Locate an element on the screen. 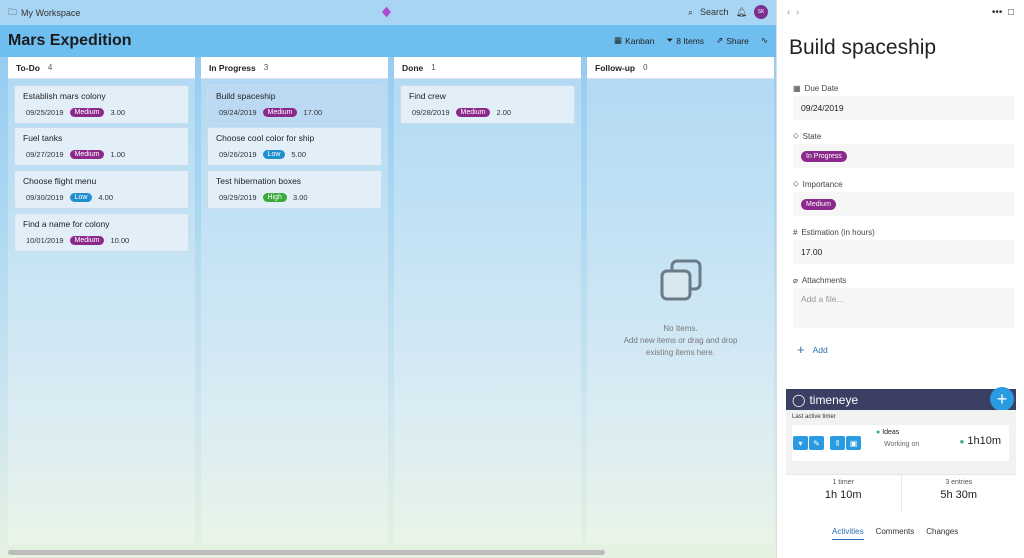 Image resolution: width=1024 pixels, height=558 pixels. page-title: Mars Expedition is located at coordinates (70, 40).